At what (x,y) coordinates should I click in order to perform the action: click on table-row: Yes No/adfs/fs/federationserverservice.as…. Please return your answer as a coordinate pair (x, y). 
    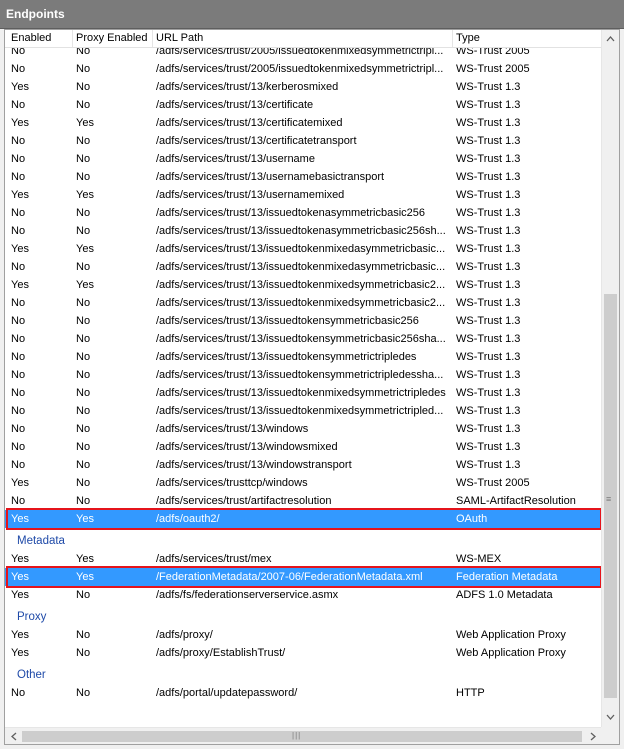
    Looking at the image, I should click on (303, 595).